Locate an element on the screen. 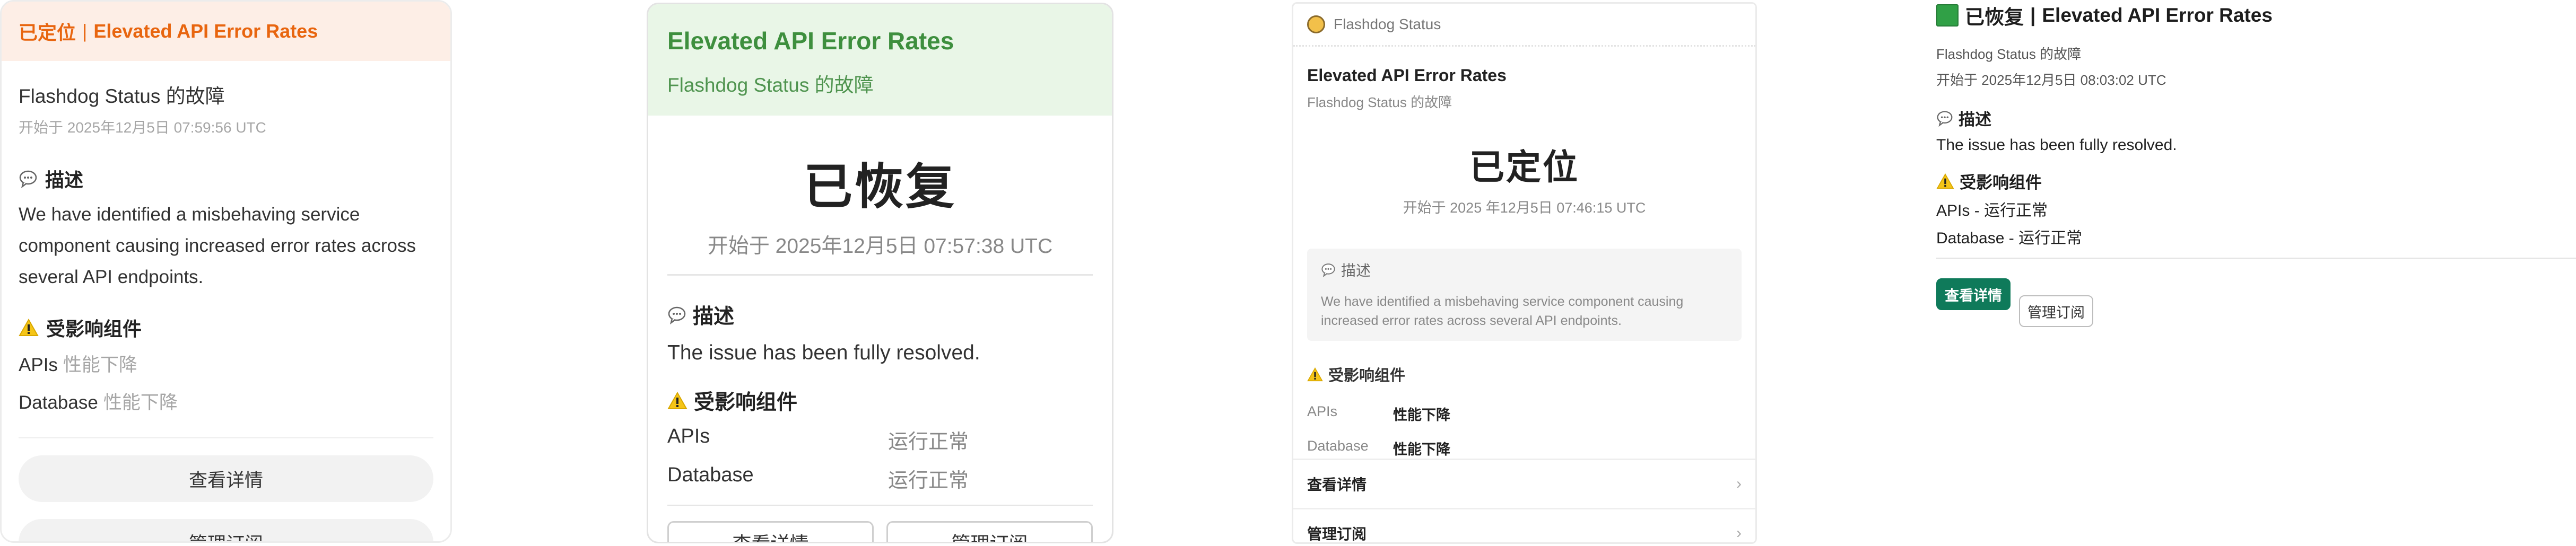 Image resolution: width=2576 pixels, height=546 pixels. message-title: 已恢复 | Elevated API Error Rates is located at coordinates (2256, 16).